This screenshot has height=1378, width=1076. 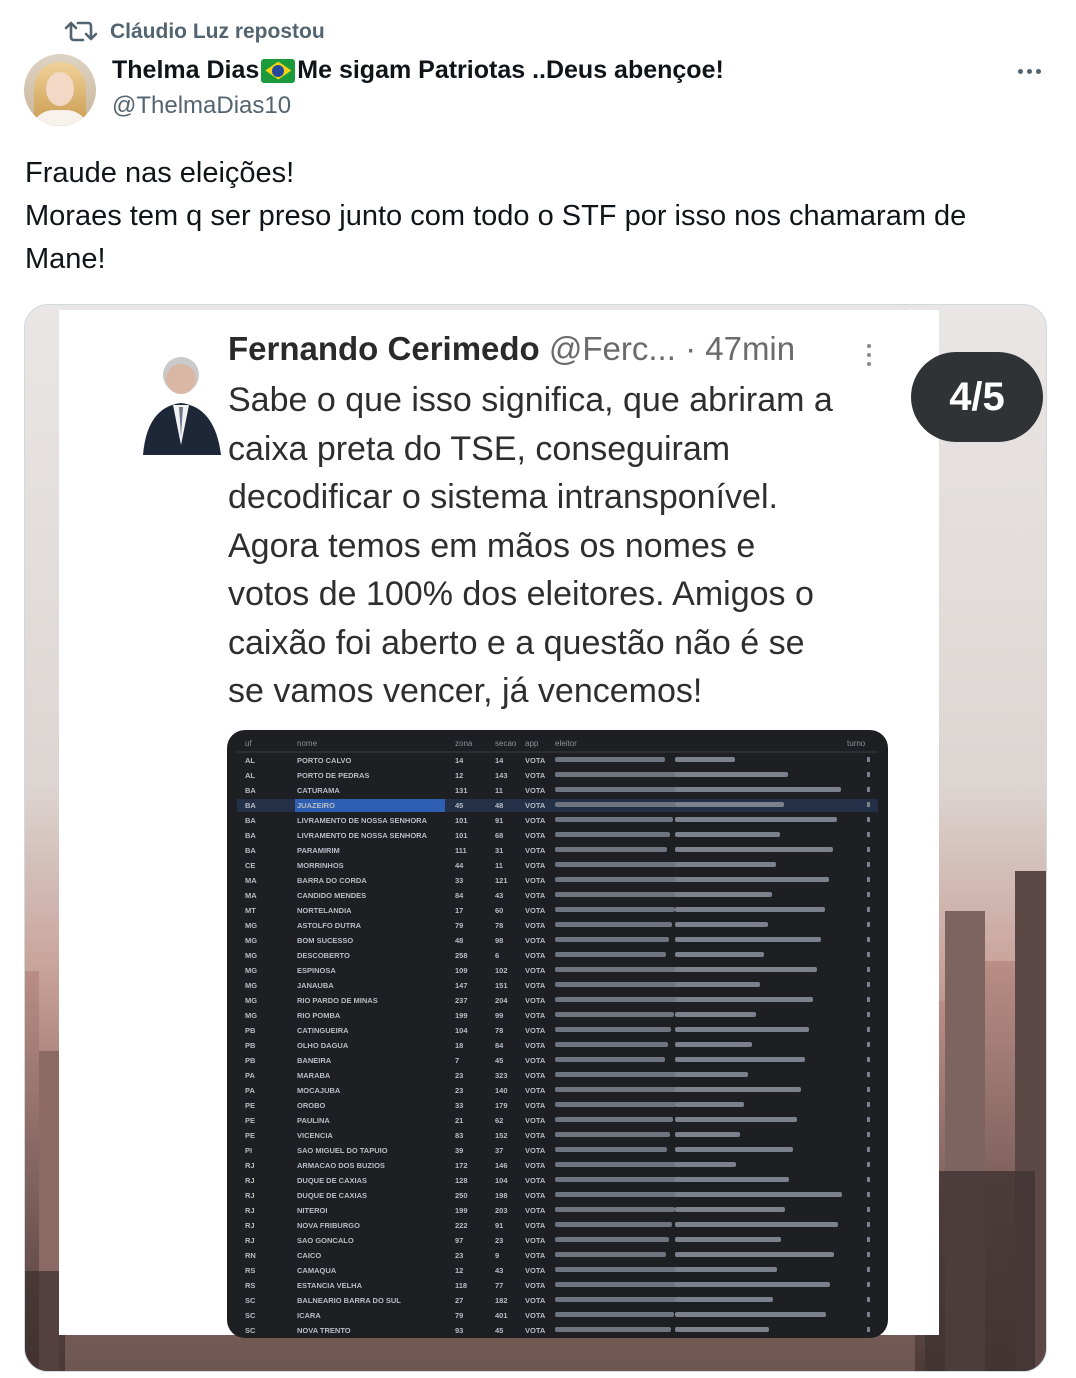 I want to click on quoted-author-line: Fernando Cerimedo @Ferc... · 47min, so click(x=511, y=349).